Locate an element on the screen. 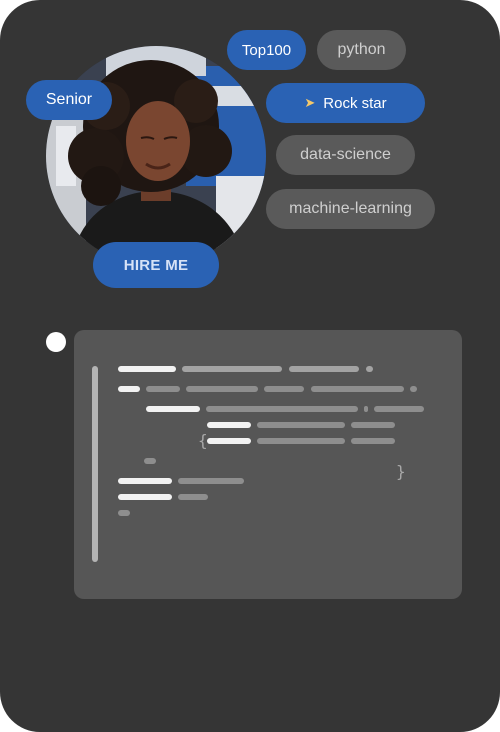 The image size is (500, 732). timeline-dot is located at coordinates (56, 342).